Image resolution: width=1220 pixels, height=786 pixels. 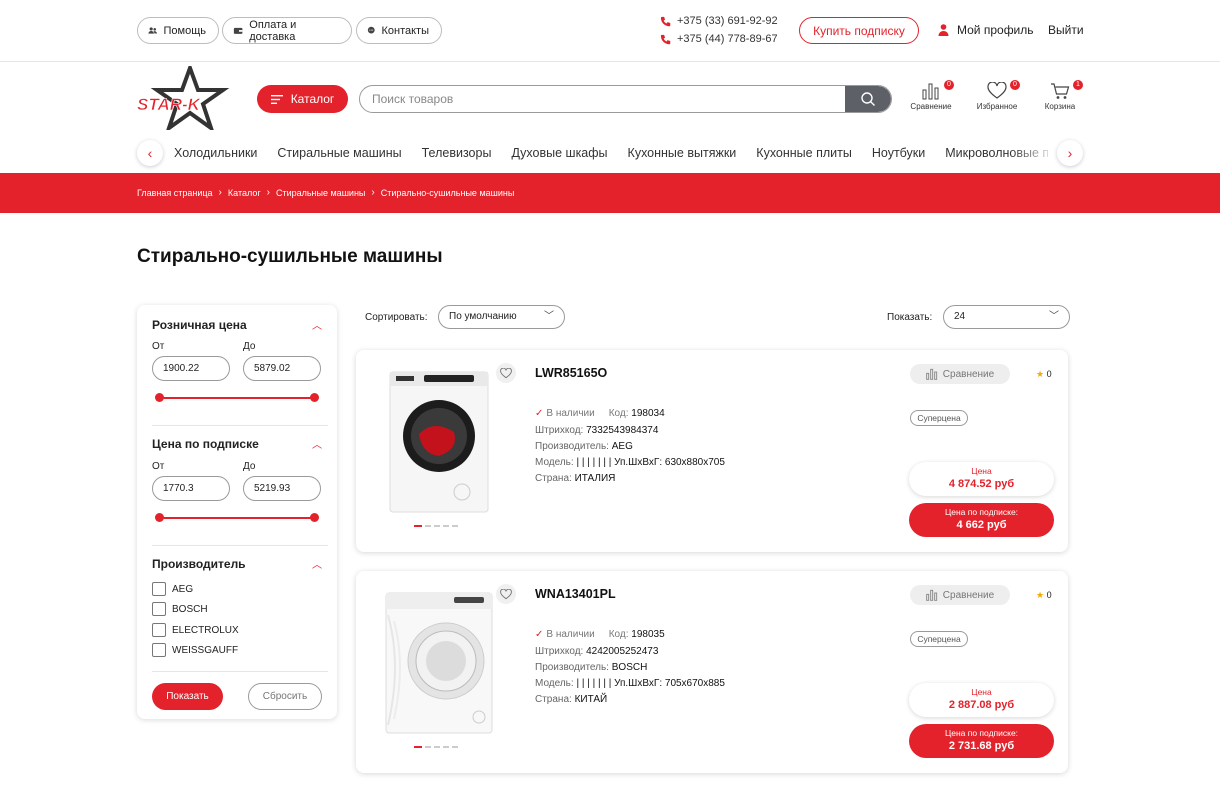 What do you see at coordinates (981, 471) in the screenshot?
I see `price-label: Цена` at bounding box center [981, 471].